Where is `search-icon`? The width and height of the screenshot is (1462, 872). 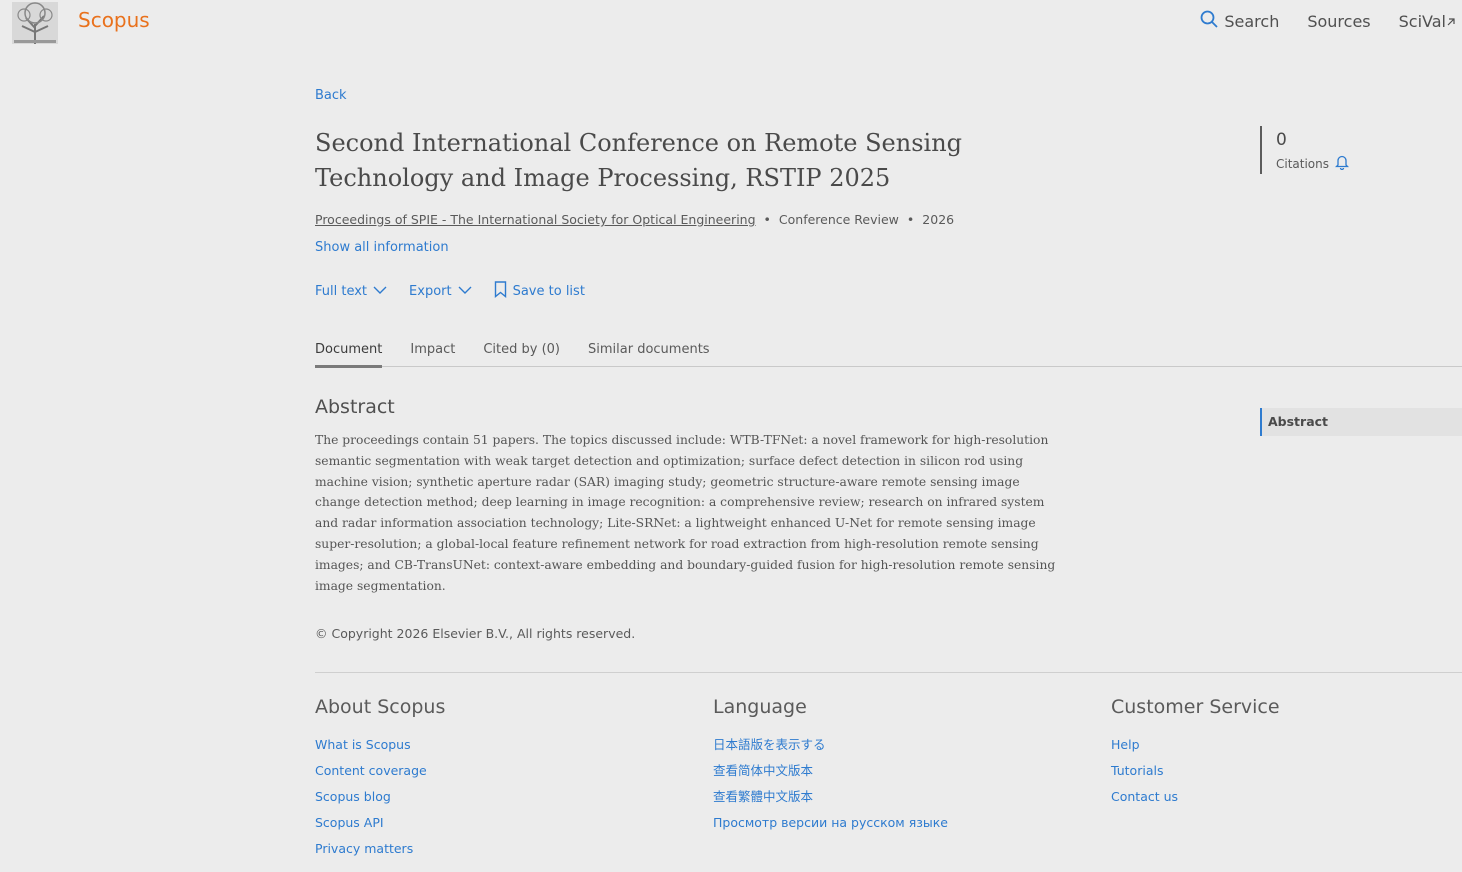
search-icon is located at coordinates (1212, 21).